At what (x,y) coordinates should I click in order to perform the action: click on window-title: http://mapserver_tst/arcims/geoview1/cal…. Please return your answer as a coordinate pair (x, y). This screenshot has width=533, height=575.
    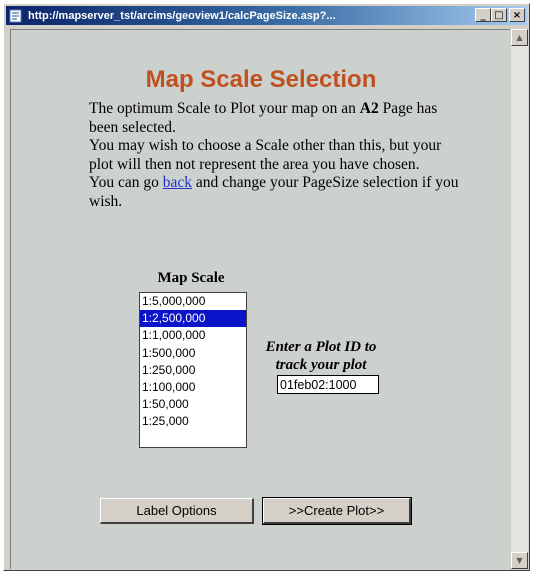
    Looking at the image, I should click on (182, 15).